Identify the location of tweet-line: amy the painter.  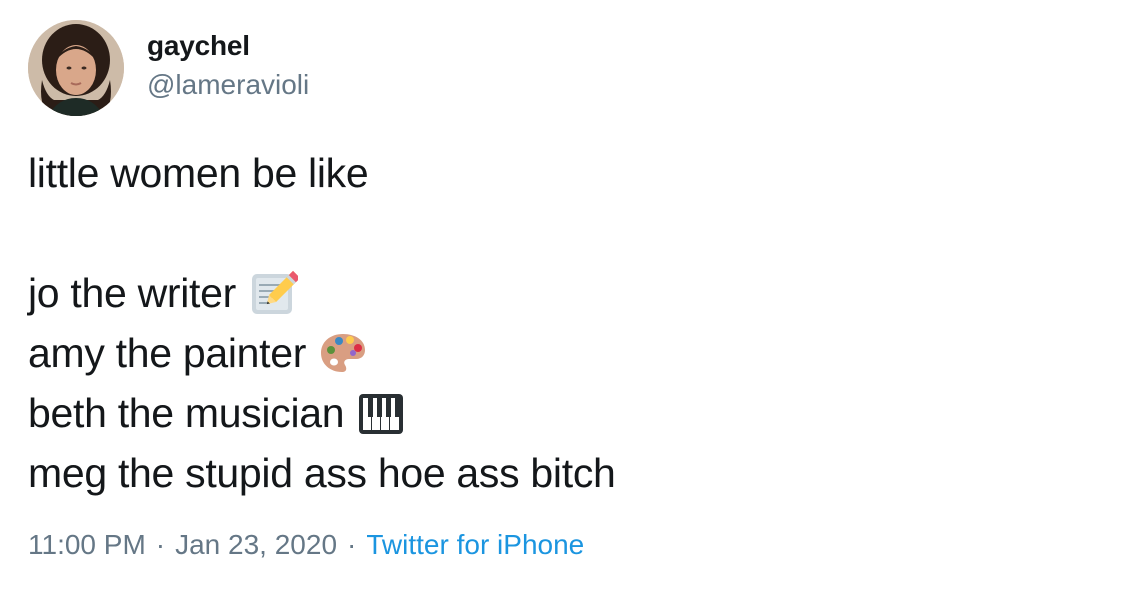
(568, 353).